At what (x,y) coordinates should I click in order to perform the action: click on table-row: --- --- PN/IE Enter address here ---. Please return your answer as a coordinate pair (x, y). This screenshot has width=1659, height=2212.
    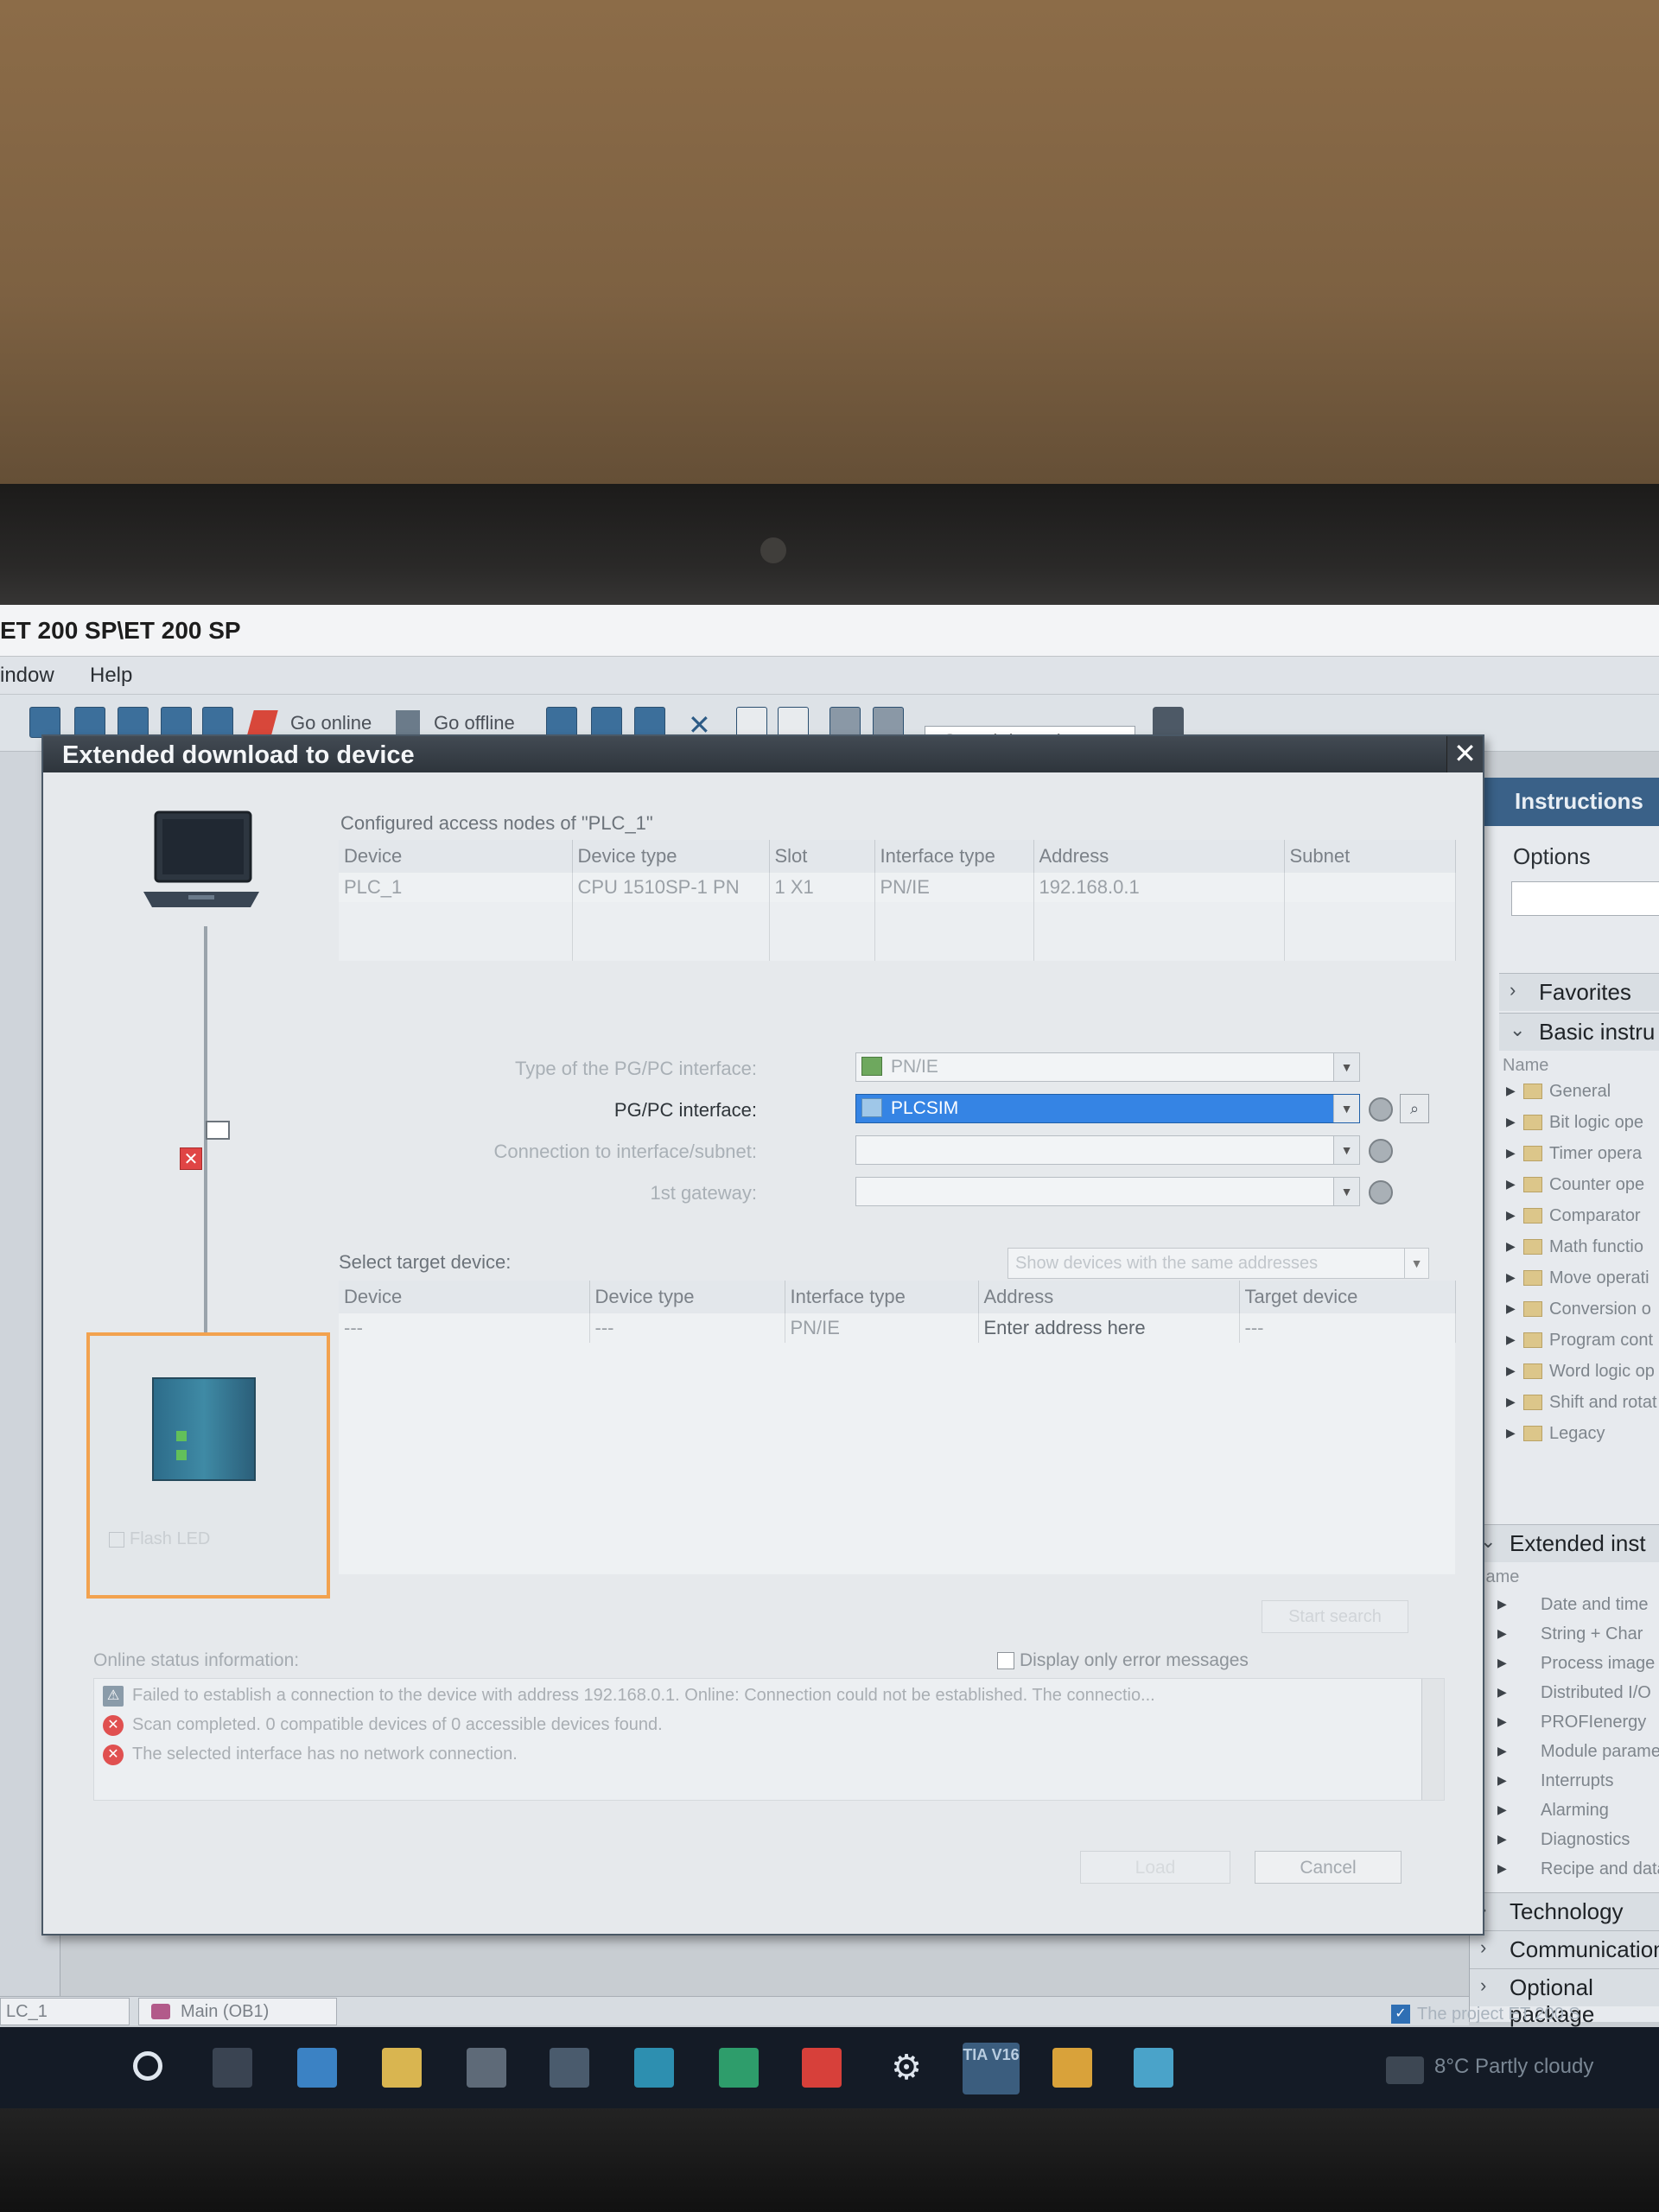
    Looking at the image, I should click on (897, 1328).